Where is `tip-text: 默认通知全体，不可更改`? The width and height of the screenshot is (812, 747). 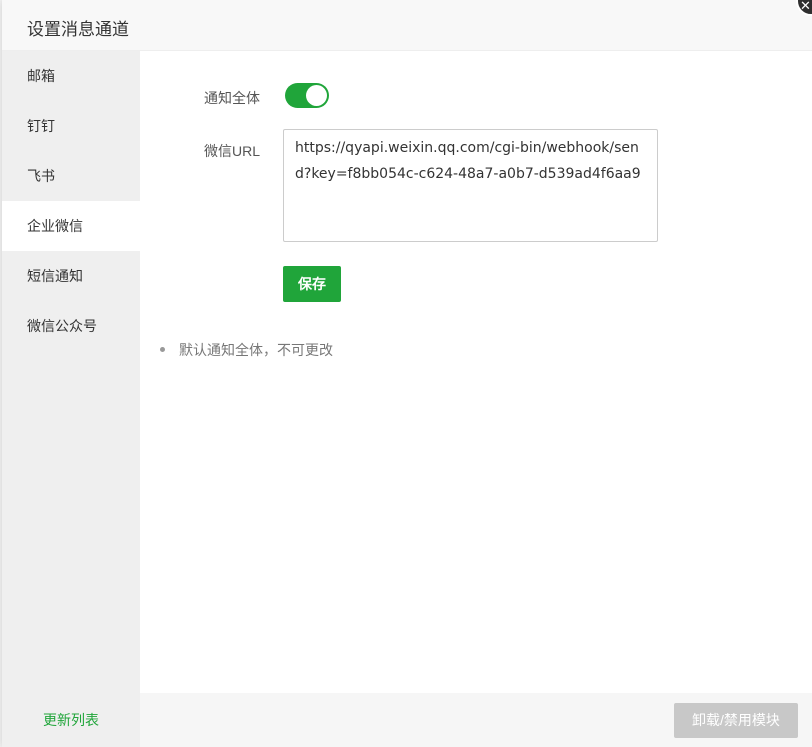 tip-text: 默认通知全体，不可更改 is located at coordinates (256, 350).